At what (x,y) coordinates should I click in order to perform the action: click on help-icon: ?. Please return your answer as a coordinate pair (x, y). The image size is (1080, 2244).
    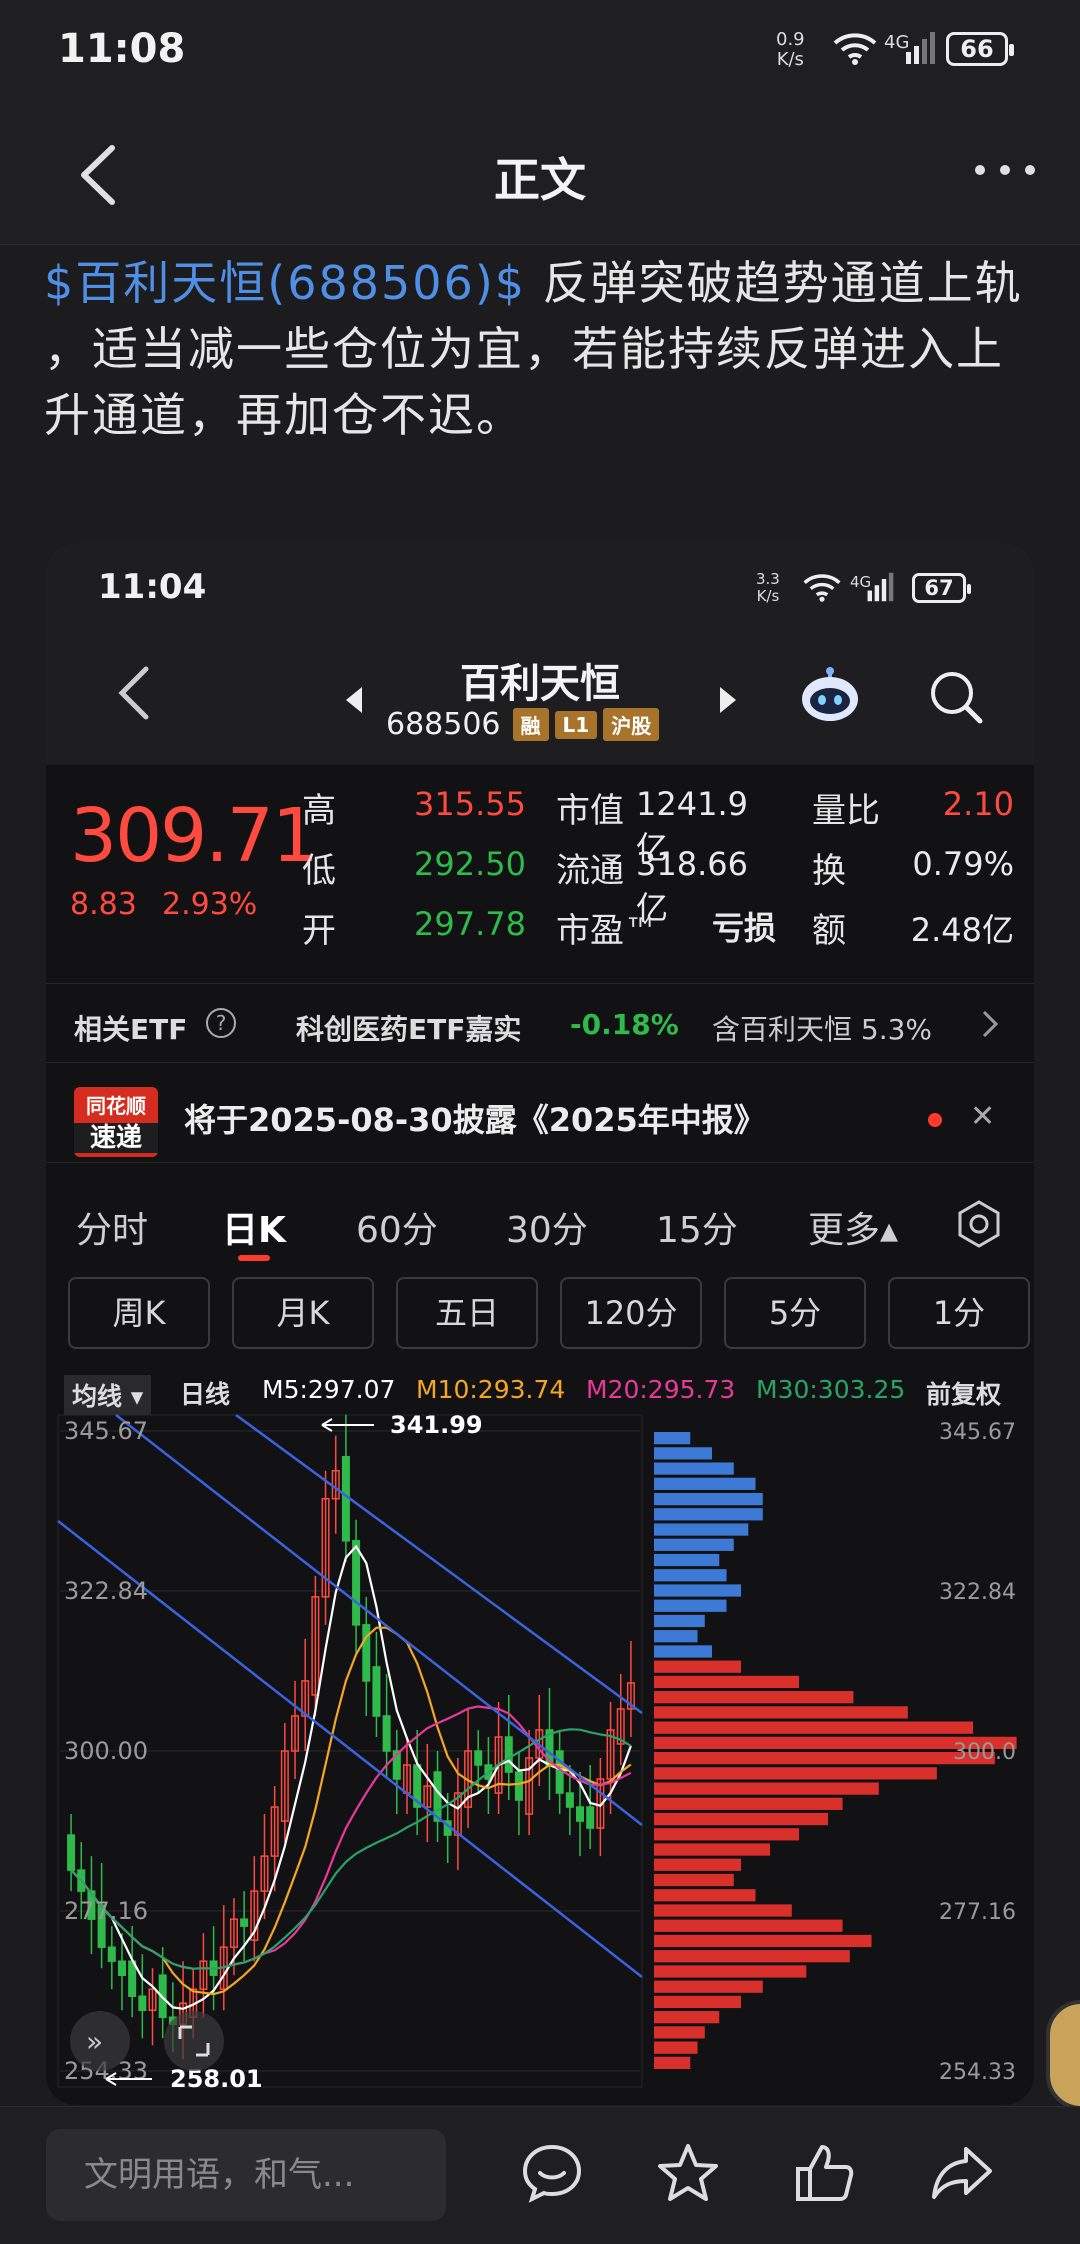
    Looking at the image, I should click on (221, 1023).